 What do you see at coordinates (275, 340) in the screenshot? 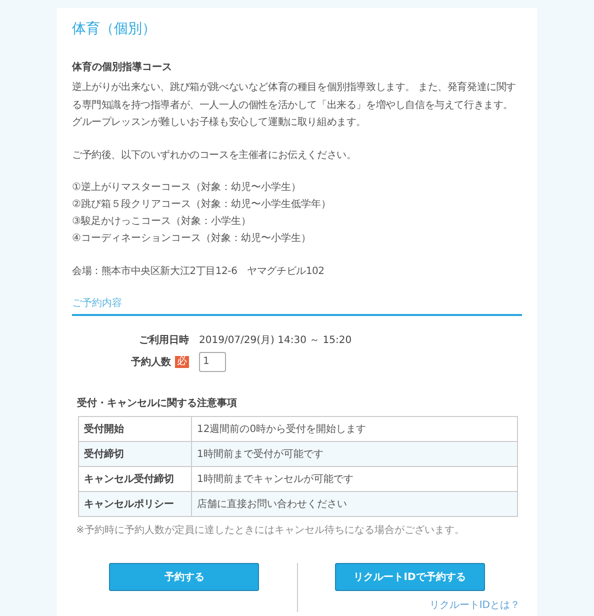
I see `field-value: 2019/07/29(月) 14:30 ～ 15:20` at bounding box center [275, 340].